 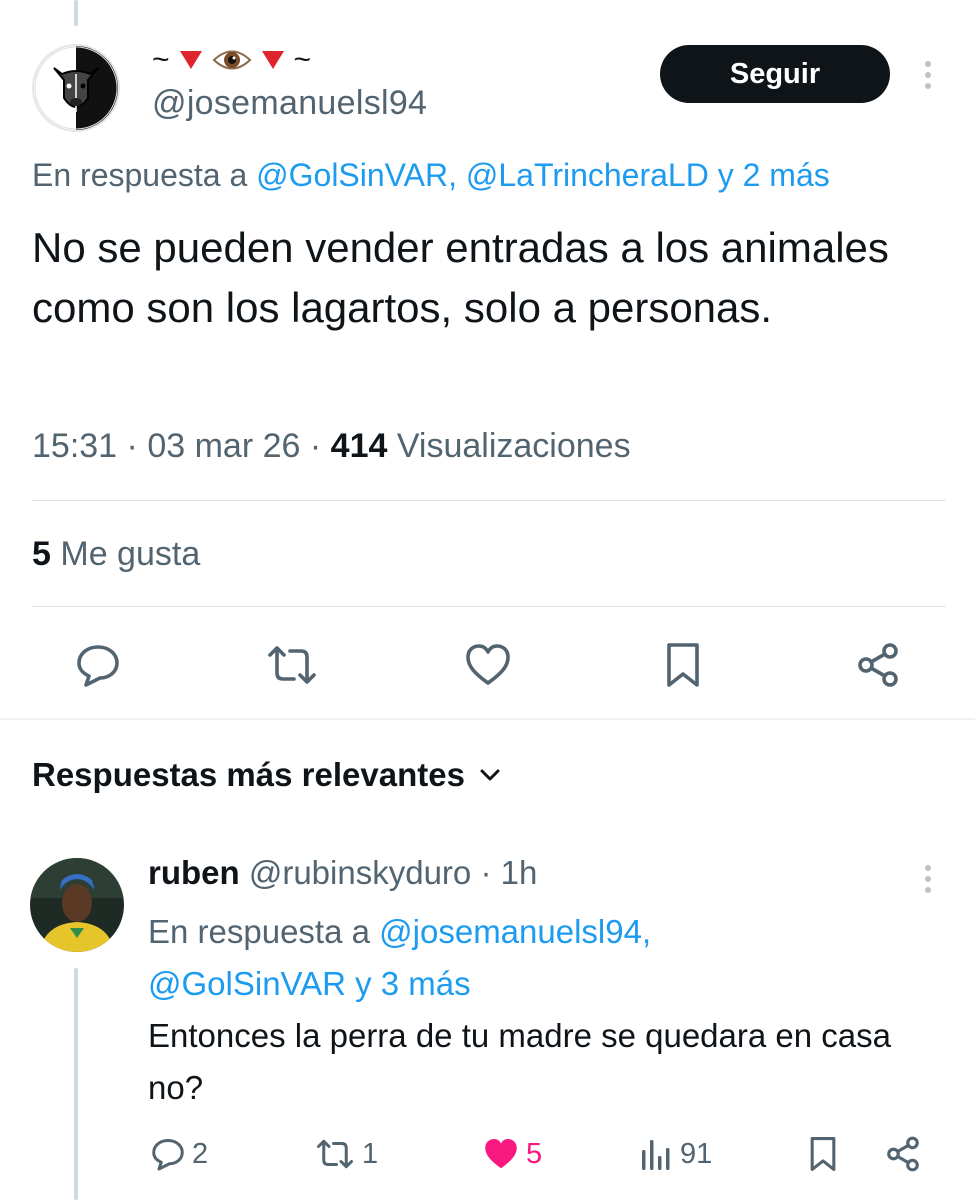 I want to click on like-icon, so click(x=488, y=665).